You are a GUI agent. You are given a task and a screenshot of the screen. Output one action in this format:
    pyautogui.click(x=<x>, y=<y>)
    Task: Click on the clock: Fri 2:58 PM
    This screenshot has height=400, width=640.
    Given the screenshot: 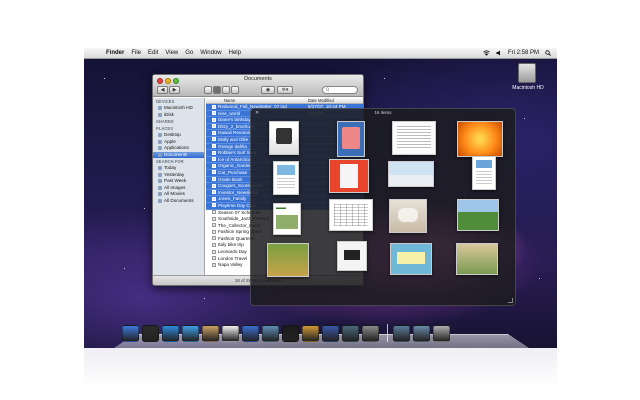 What is the action you would take?
    pyautogui.click(x=523, y=53)
    